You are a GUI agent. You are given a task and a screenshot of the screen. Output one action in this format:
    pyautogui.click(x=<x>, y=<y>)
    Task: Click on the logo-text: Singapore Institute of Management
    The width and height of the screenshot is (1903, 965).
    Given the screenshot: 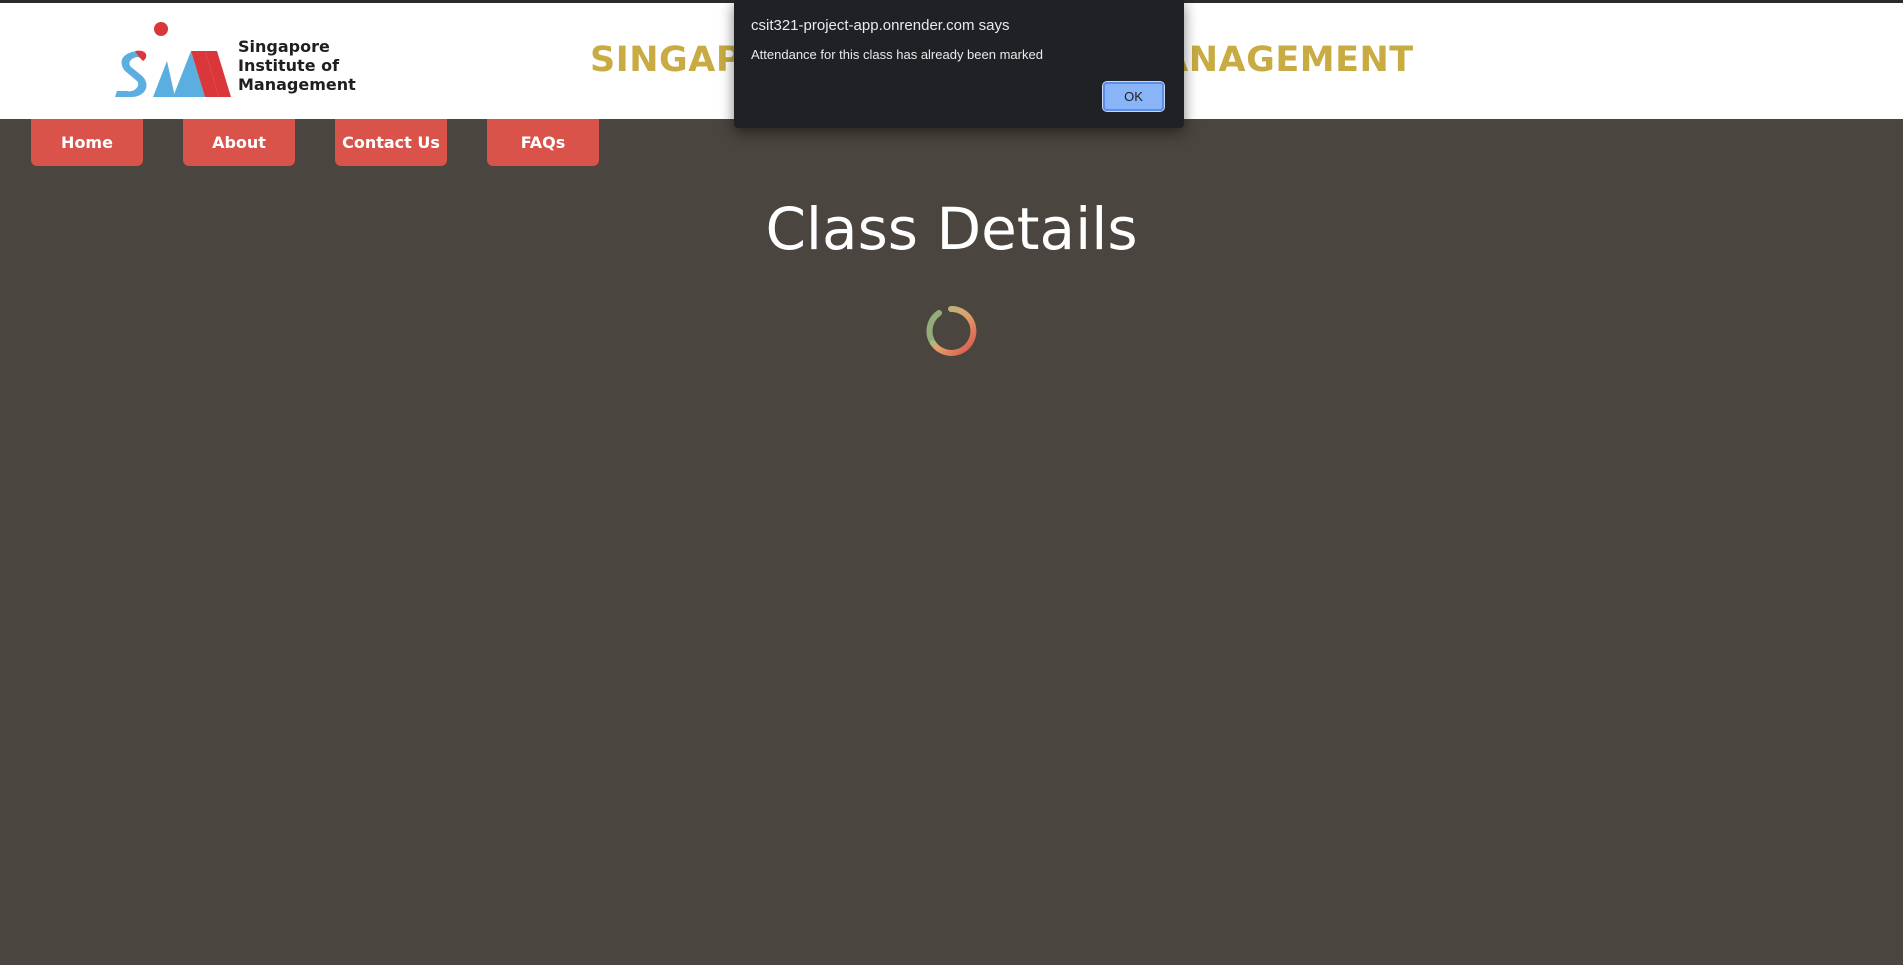 What is the action you would take?
    pyautogui.click(x=303, y=65)
    